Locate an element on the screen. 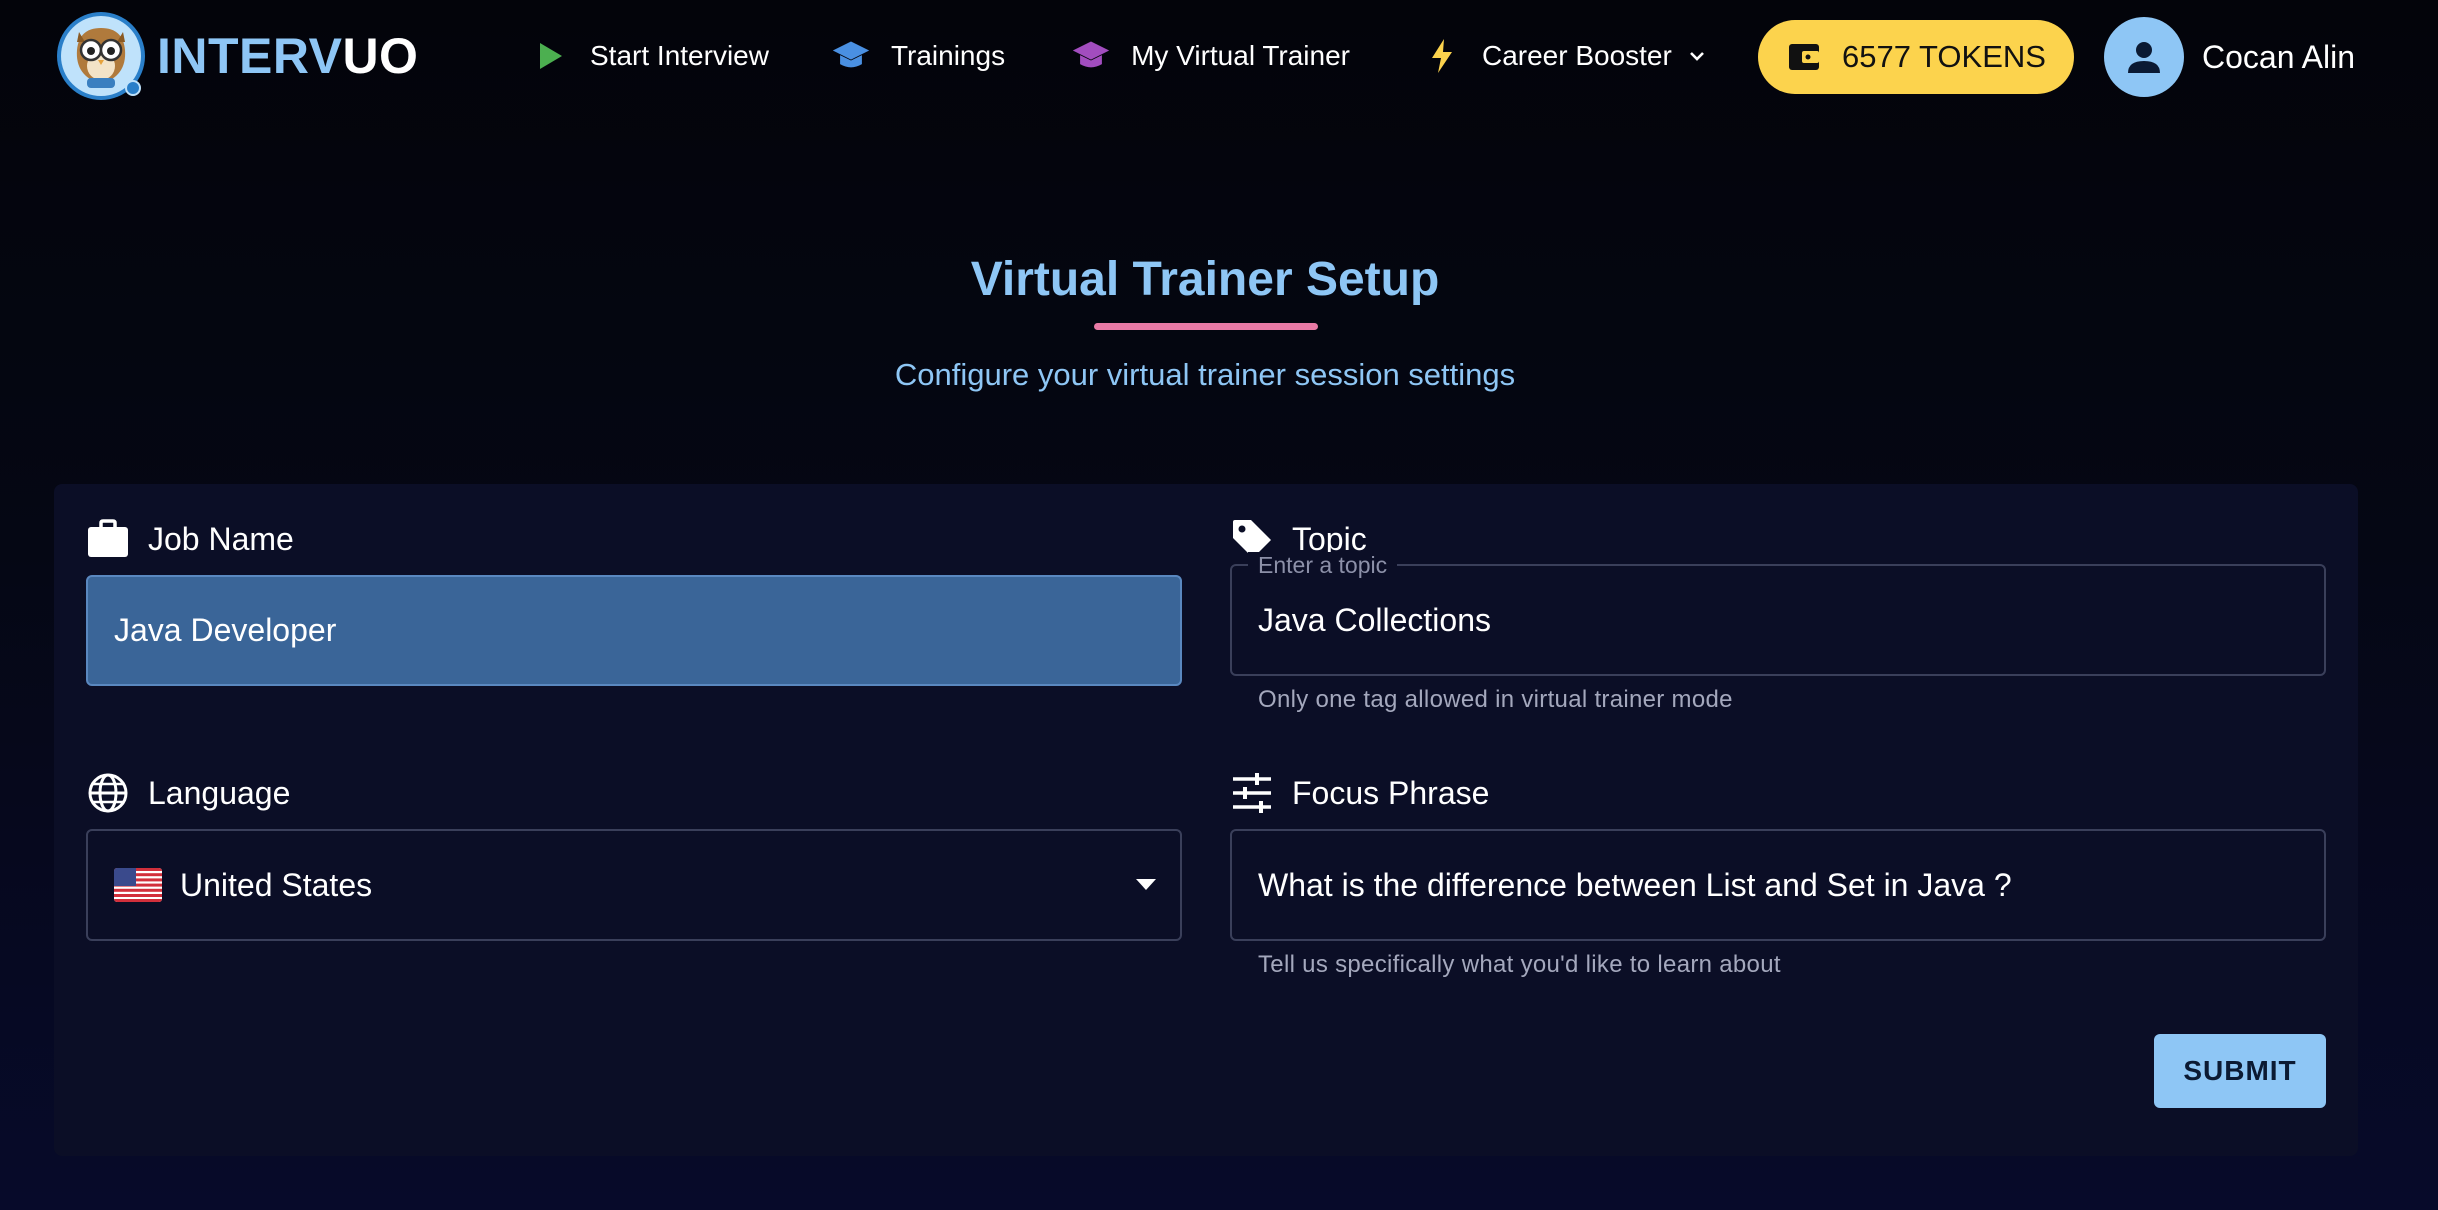  focus-phrase-label: Focus Phrase is located at coordinates (1359, 793).